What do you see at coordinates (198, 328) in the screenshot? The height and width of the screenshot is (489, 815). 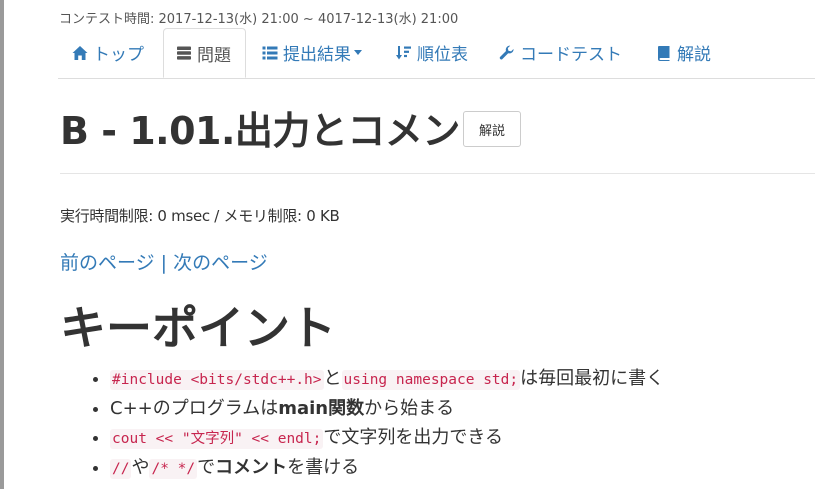 I see `section-heading: キーポイント` at bounding box center [198, 328].